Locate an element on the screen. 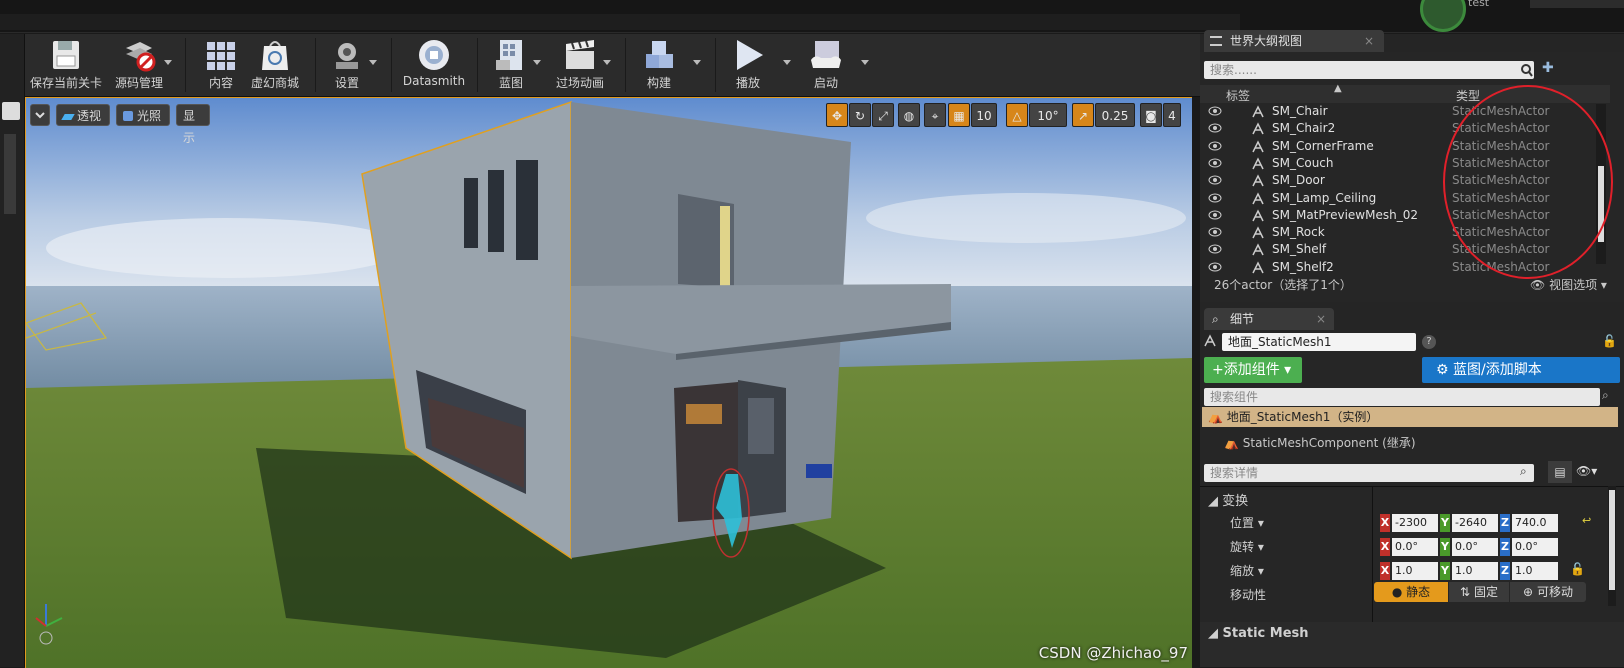 Image resolution: width=1624 pixels, height=668 pixels. scale-snap-value: 0.25 is located at coordinates (1115, 115).